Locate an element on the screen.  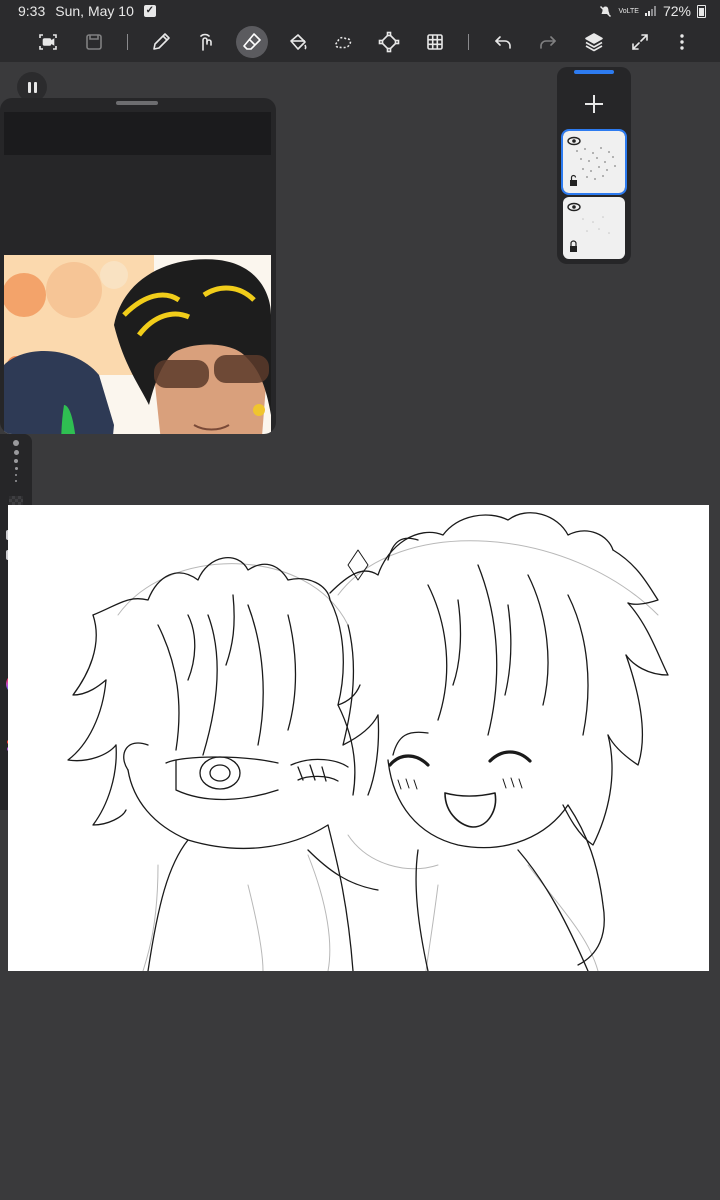
toolbar is located at coordinates (360, 42).